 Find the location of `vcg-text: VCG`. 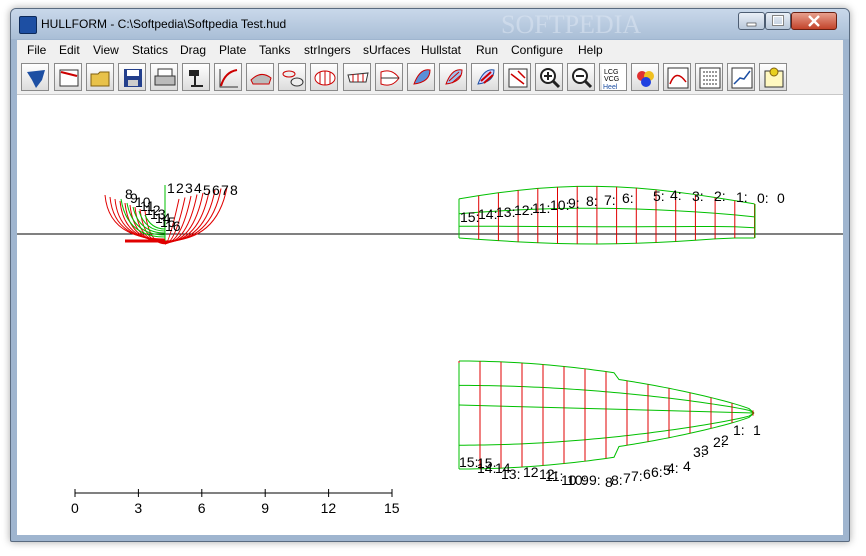

vcg-text: VCG is located at coordinates (611, 79).